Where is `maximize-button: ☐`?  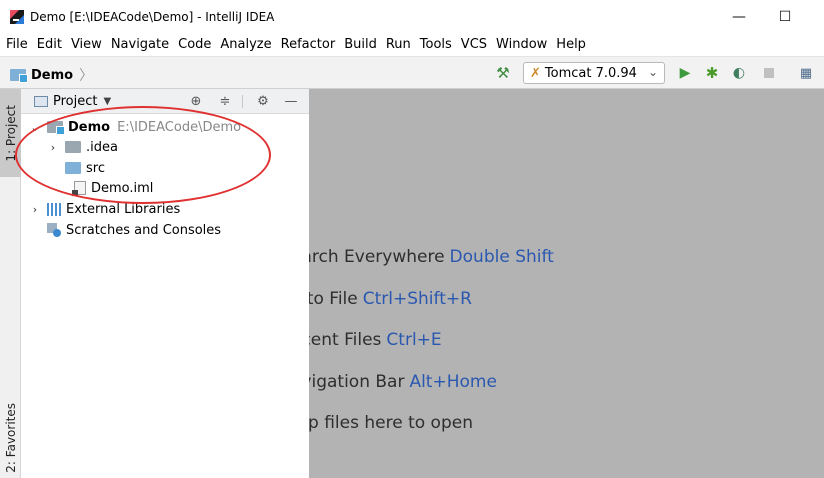 maximize-button: ☐ is located at coordinates (785, 16).